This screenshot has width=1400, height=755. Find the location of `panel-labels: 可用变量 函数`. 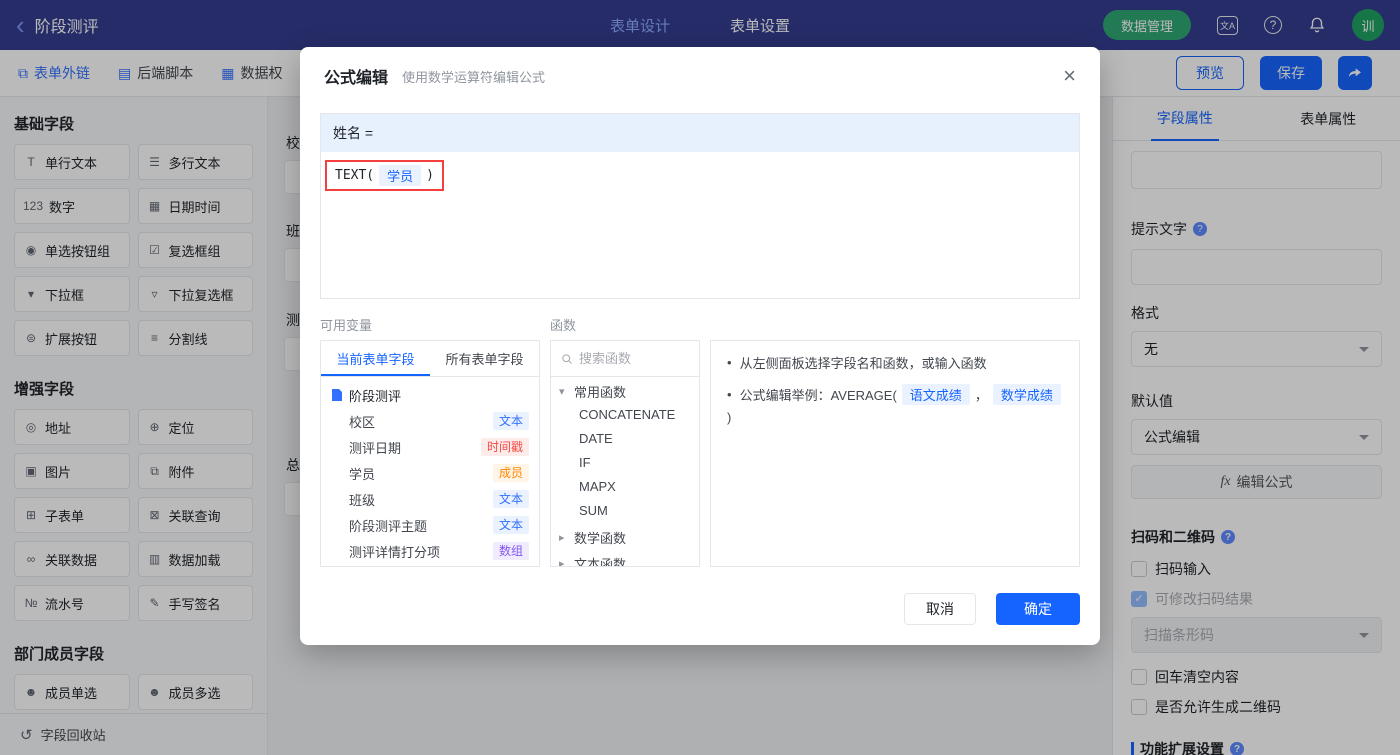

panel-labels: 可用变量 函数 is located at coordinates (700, 324).